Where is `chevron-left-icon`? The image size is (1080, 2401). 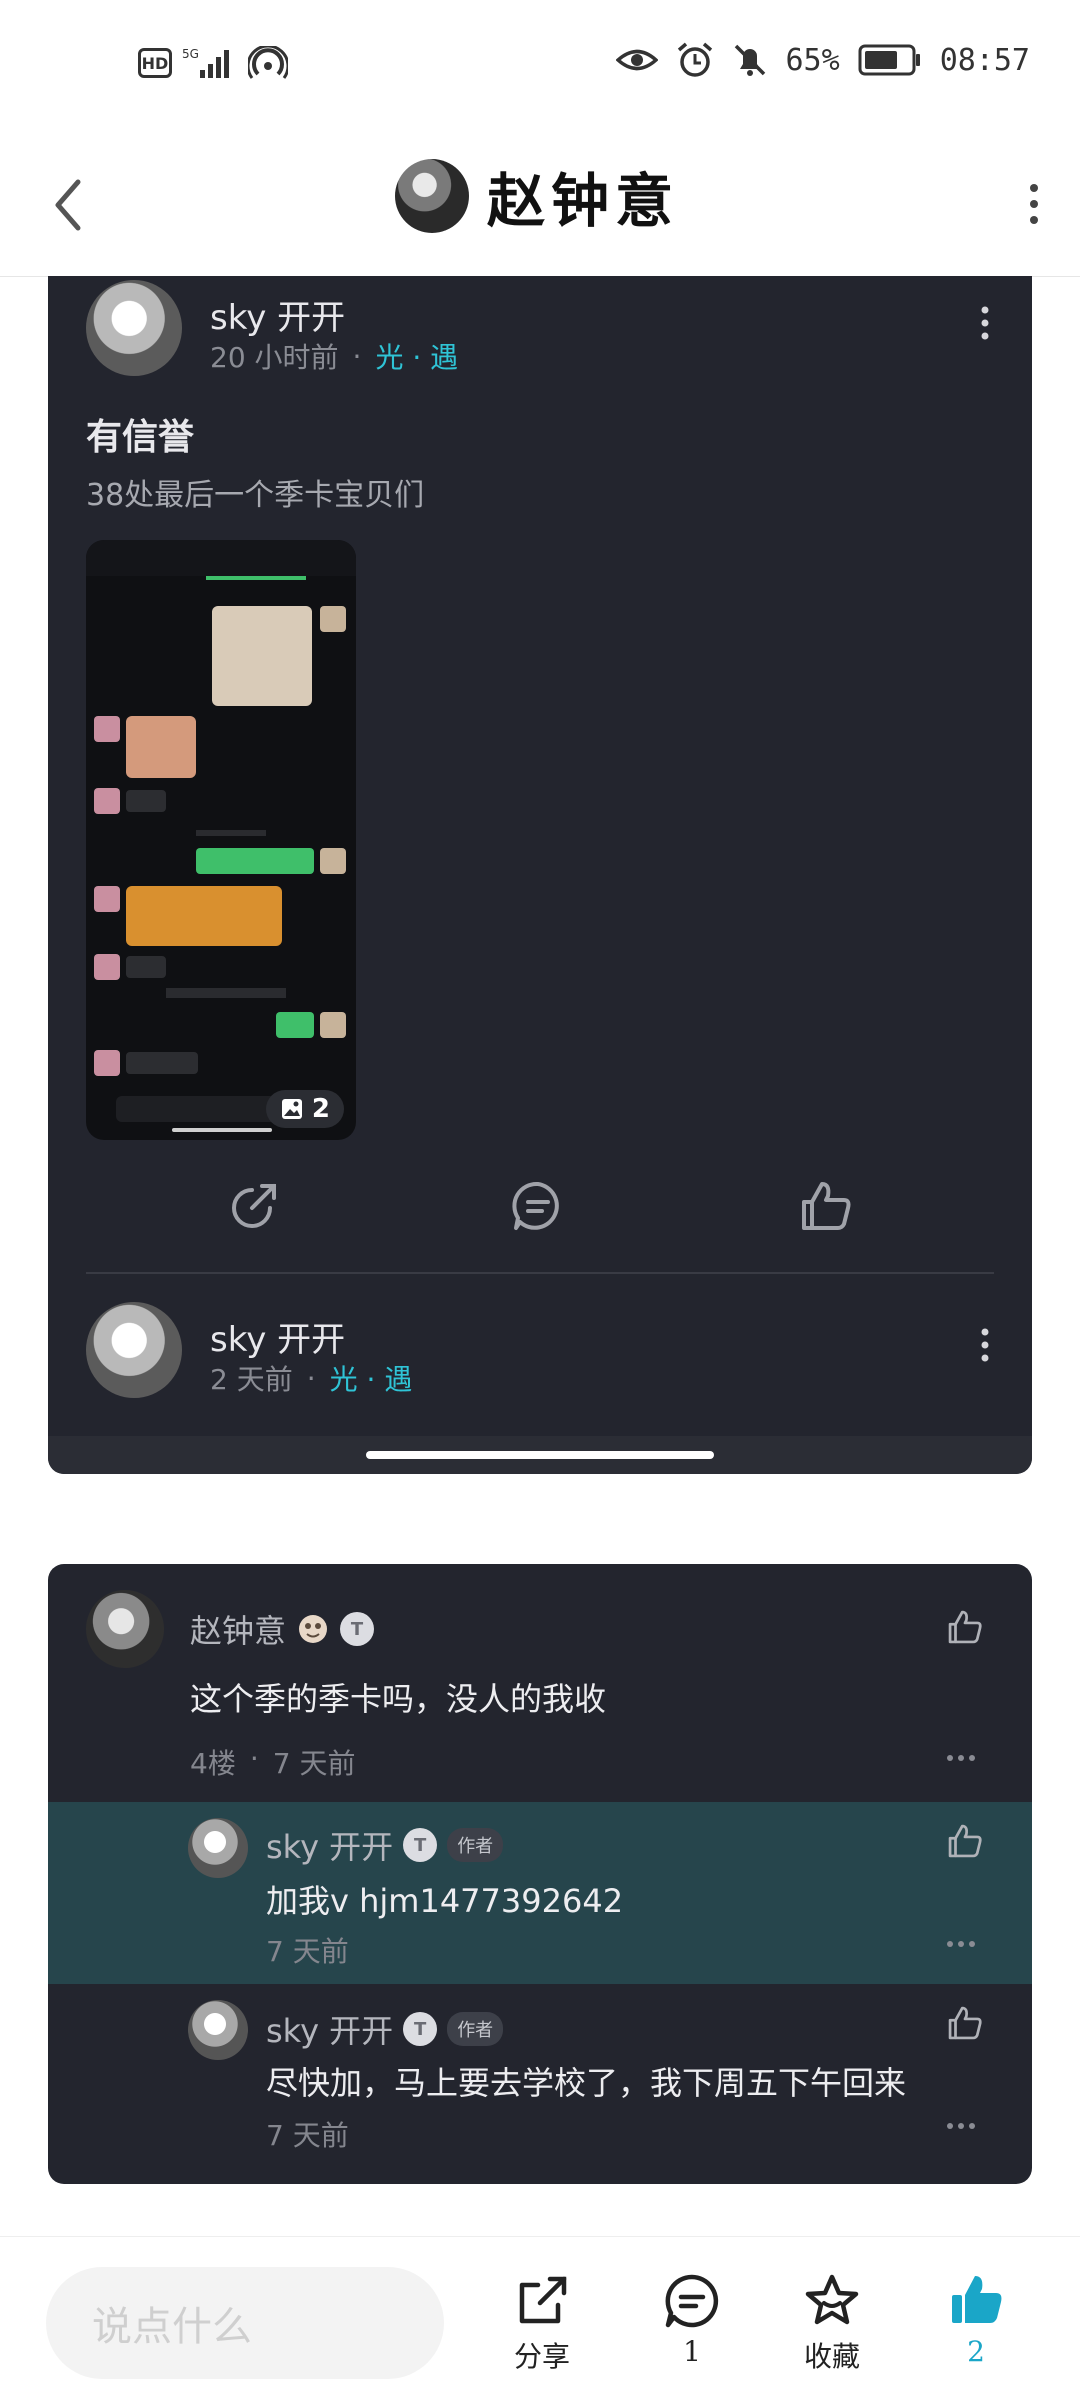
chevron-left-icon is located at coordinates (68, 205).